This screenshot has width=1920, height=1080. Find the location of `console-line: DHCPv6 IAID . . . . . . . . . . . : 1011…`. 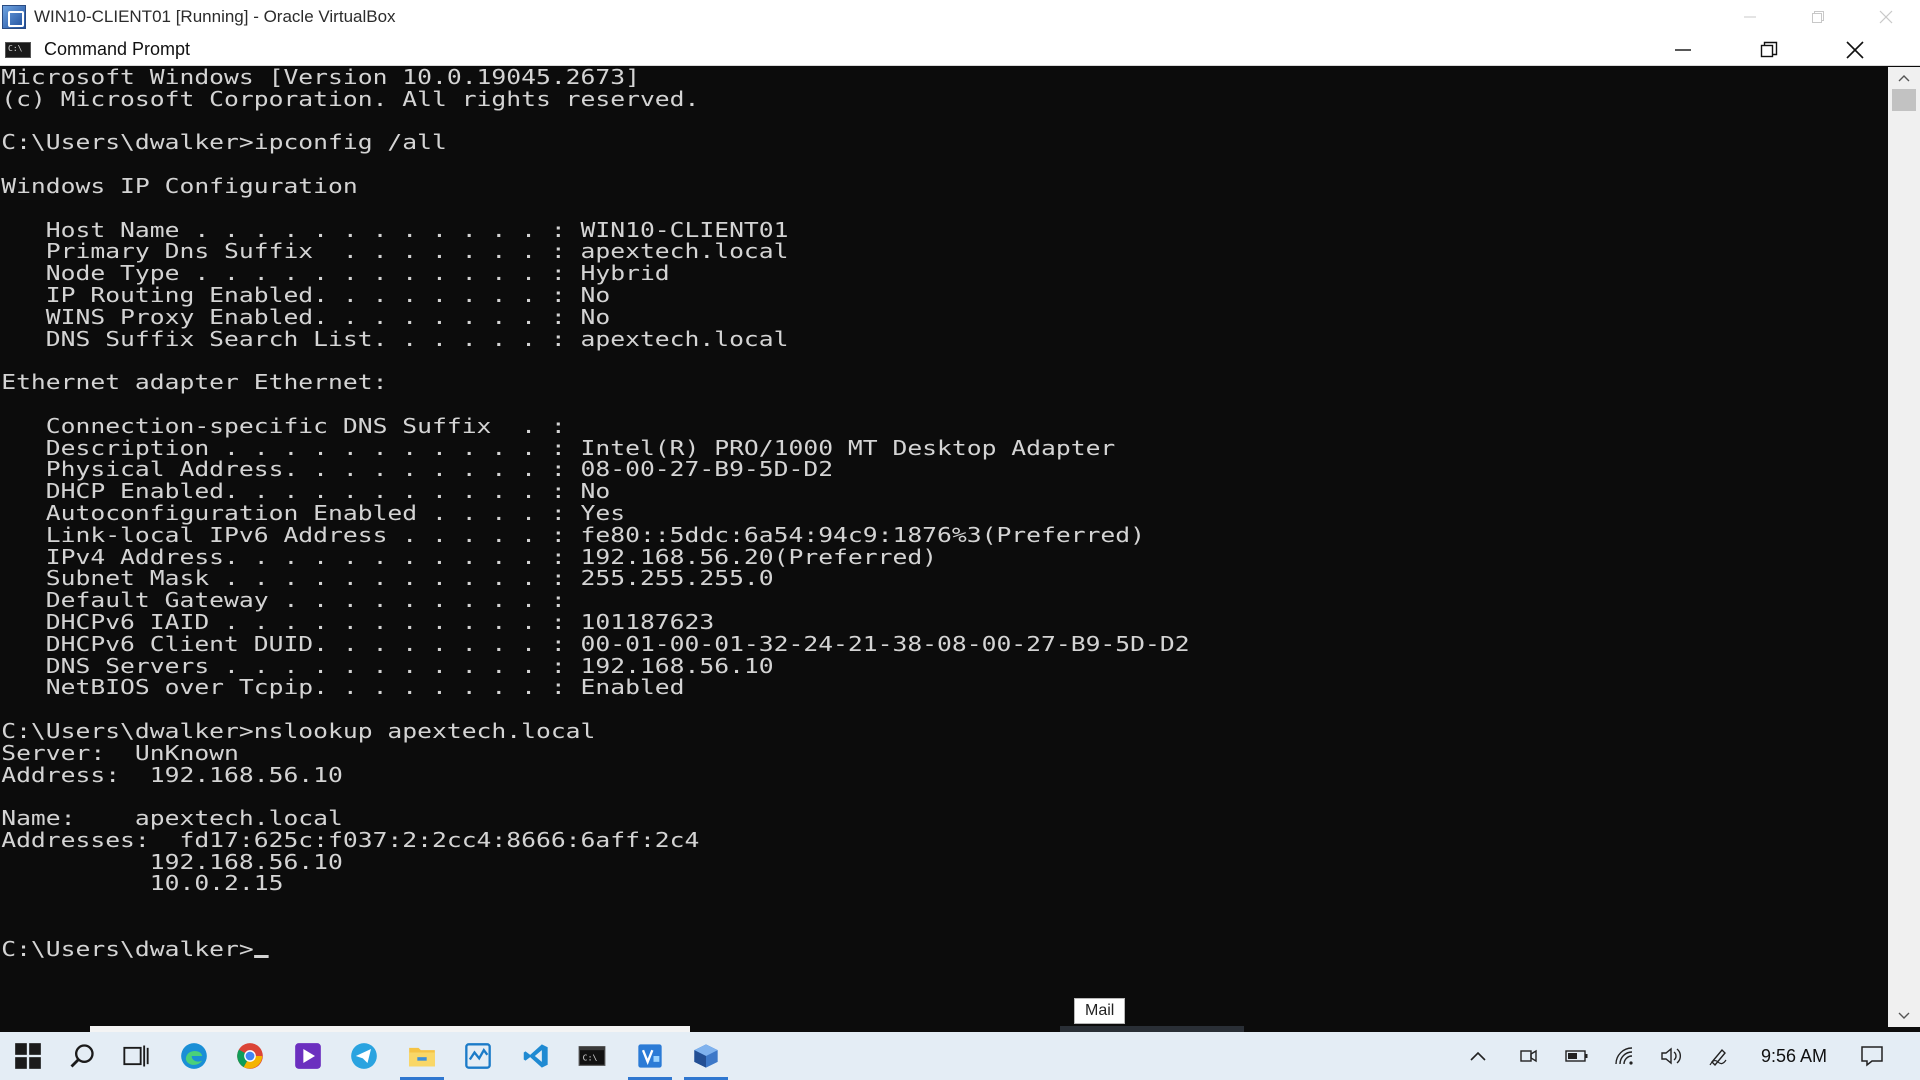

console-line: DHCPv6 IAID . . . . . . . . . . . : 1011… is located at coordinates (358, 621).